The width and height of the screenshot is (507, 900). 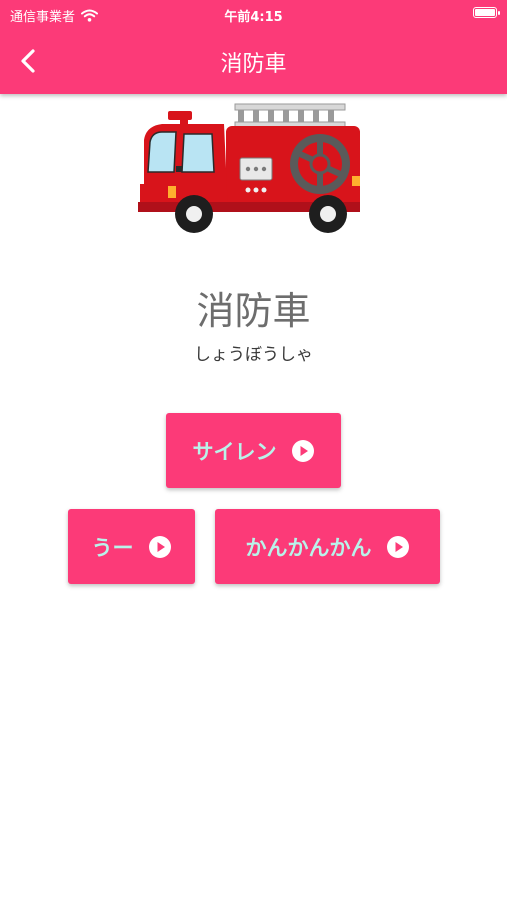 What do you see at coordinates (253, 311) in the screenshot?
I see `vehicle-name: 消防車` at bounding box center [253, 311].